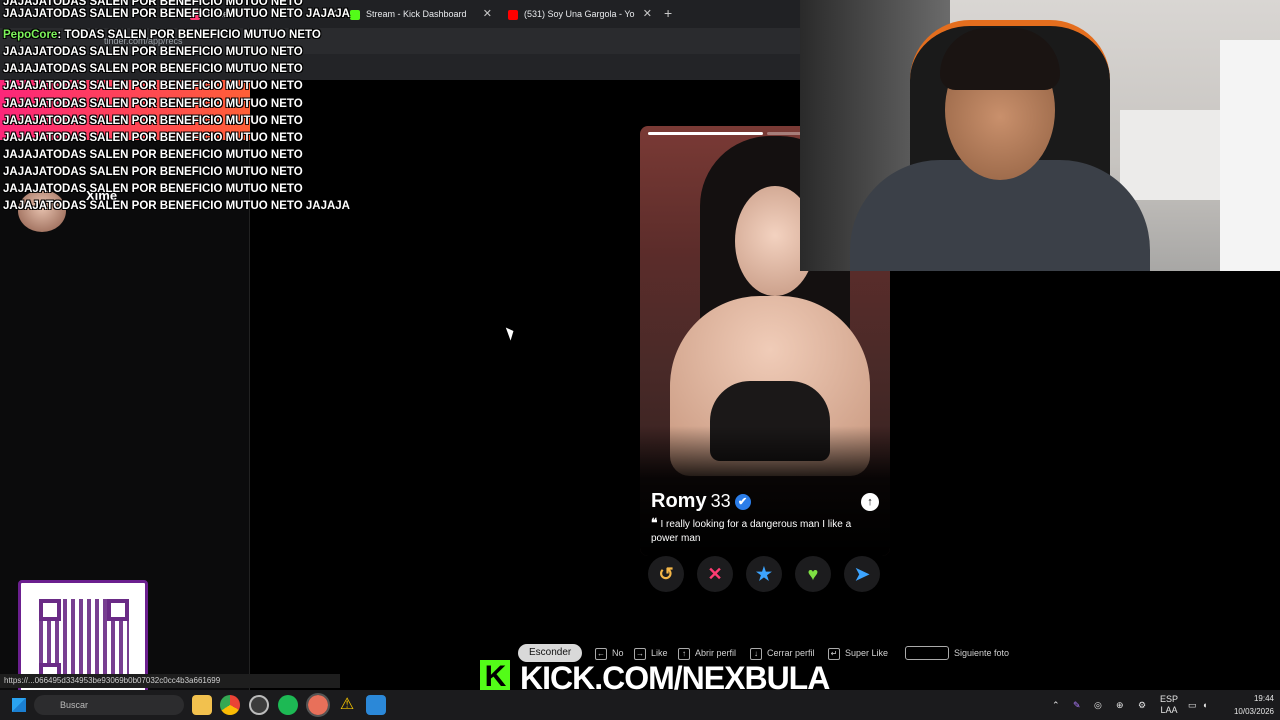  I want to click on streamer-hair, so click(1000, 59).